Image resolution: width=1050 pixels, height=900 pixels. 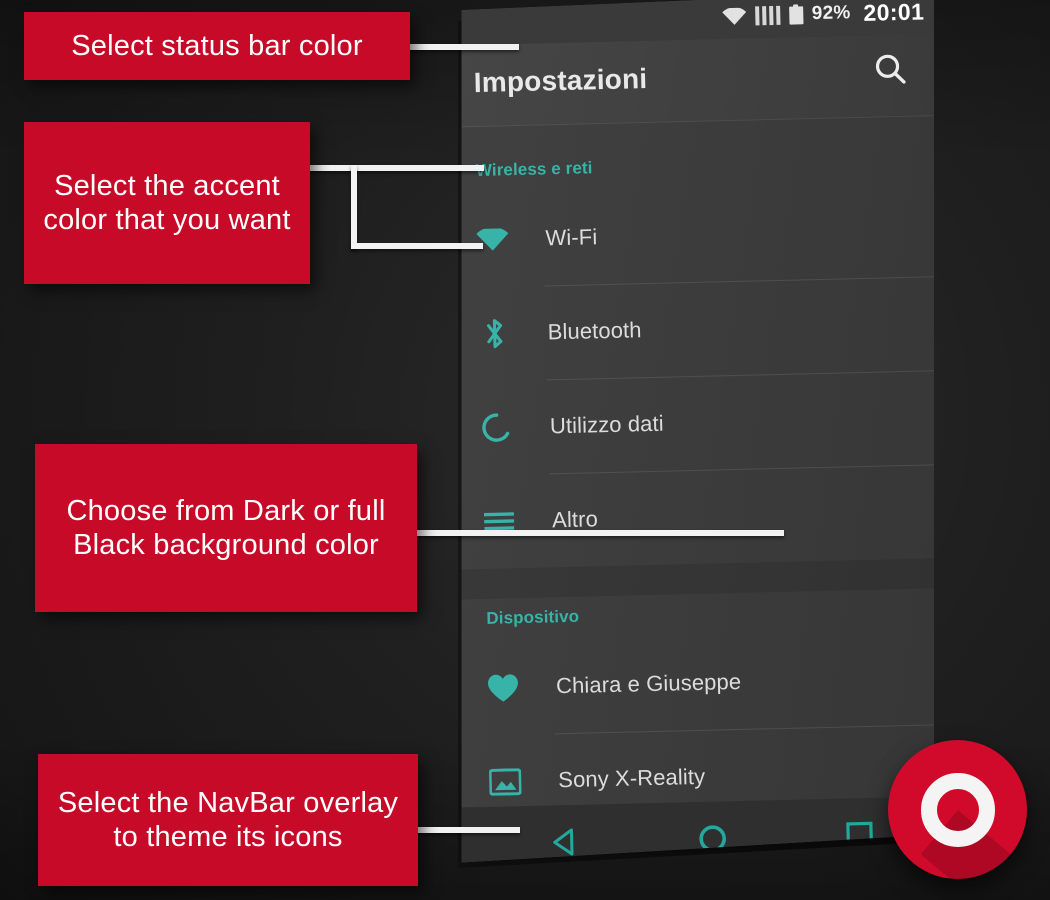 What do you see at coordinates (461, 47) in the screenshot?
I see `connector-status-bar` at bounding box center [461, 47].